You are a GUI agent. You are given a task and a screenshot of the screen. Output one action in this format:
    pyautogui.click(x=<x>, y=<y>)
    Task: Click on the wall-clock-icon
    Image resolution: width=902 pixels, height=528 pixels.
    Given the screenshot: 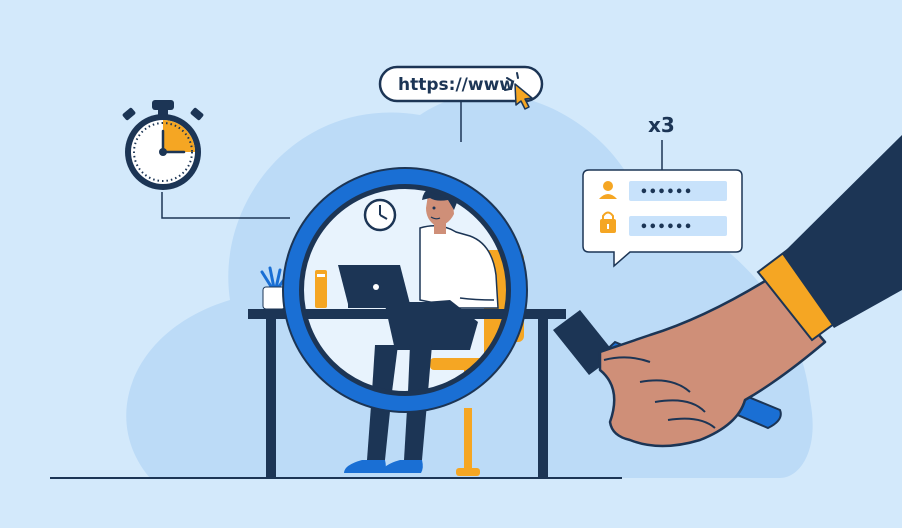 What is the action you would take?
    pyautogui.click(x=380, y=215)
    